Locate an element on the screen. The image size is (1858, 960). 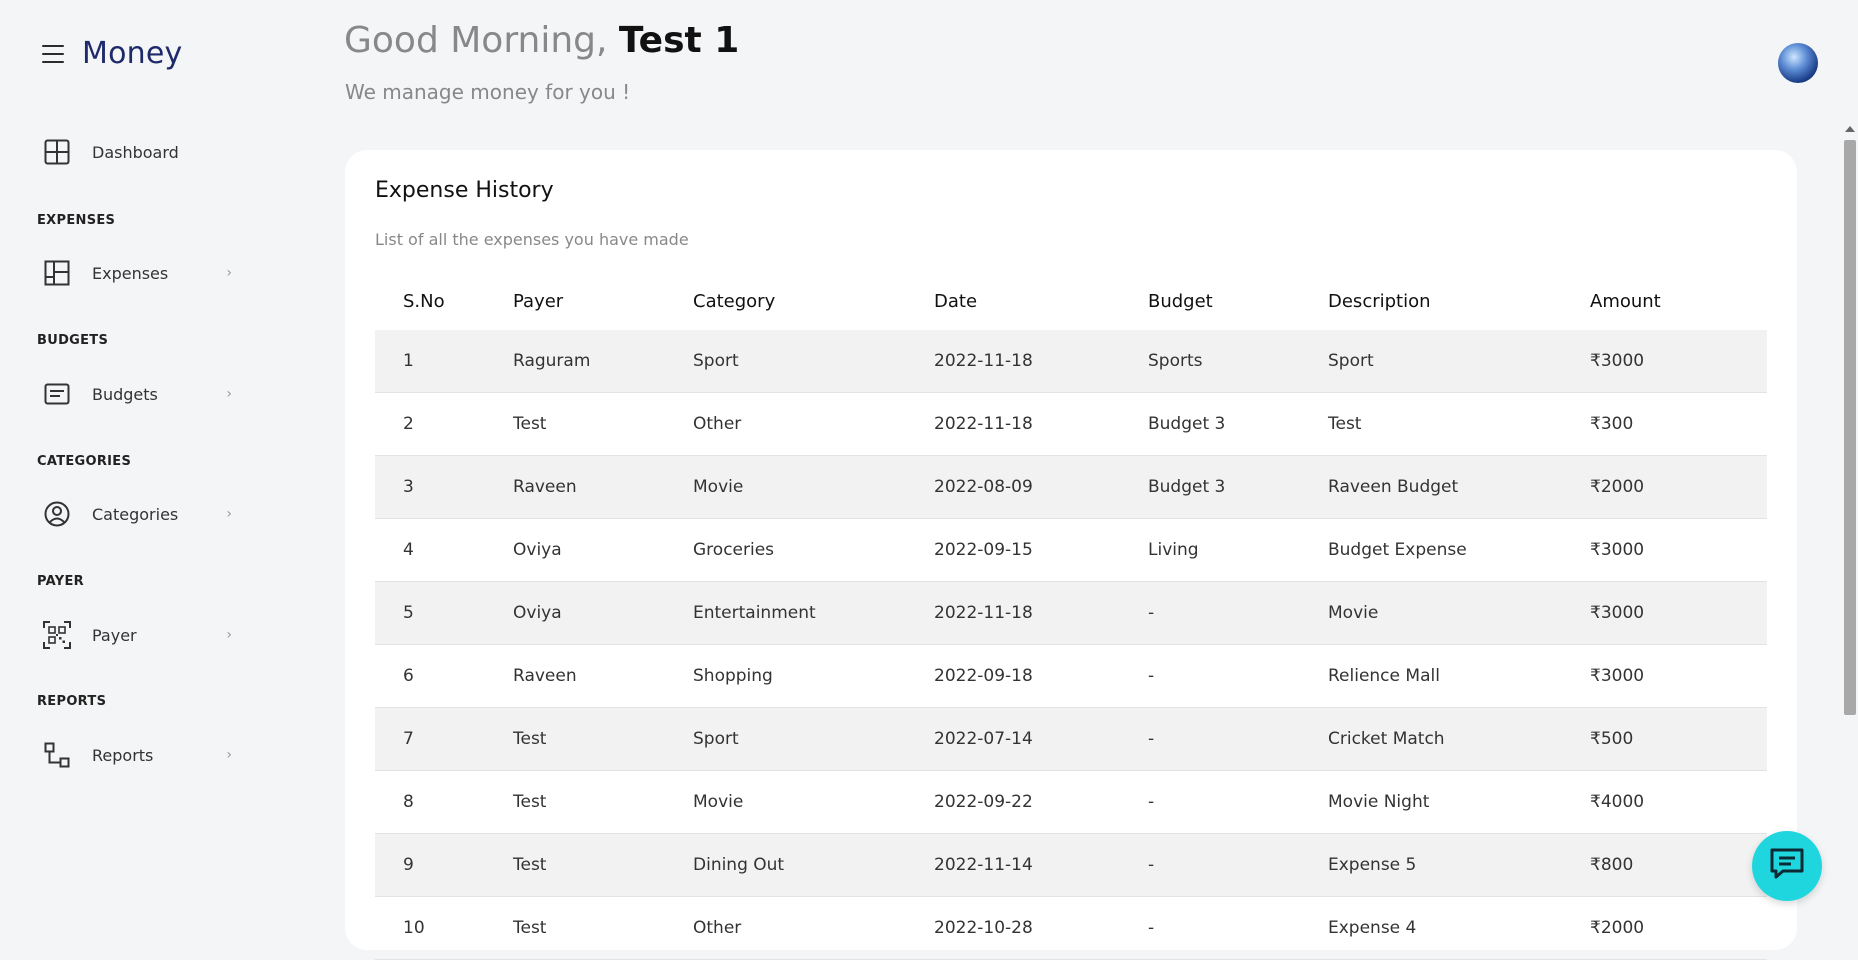
brand-row: Money is located at coordinates (112, 53).